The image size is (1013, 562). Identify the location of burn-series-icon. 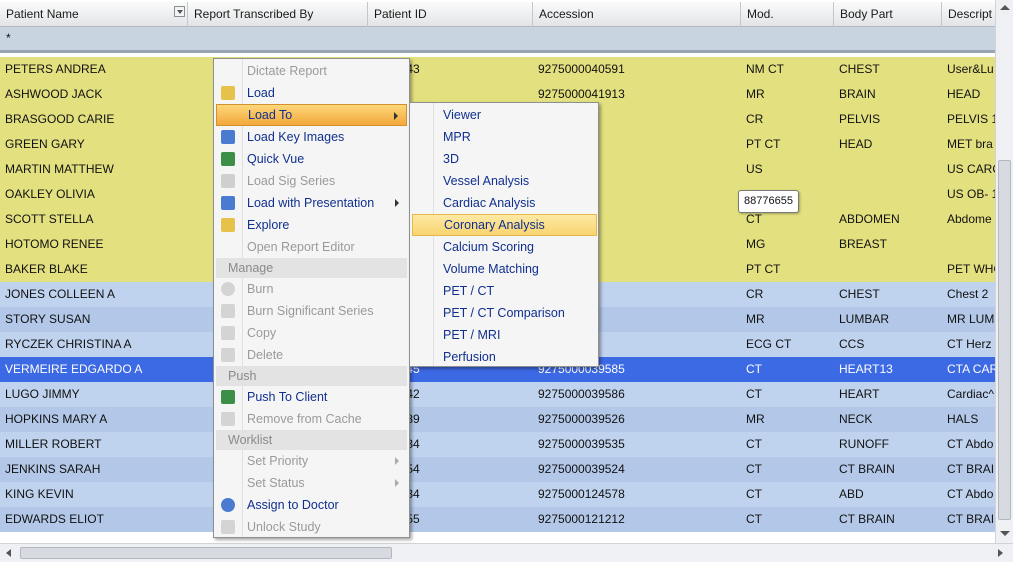
(228, 311).